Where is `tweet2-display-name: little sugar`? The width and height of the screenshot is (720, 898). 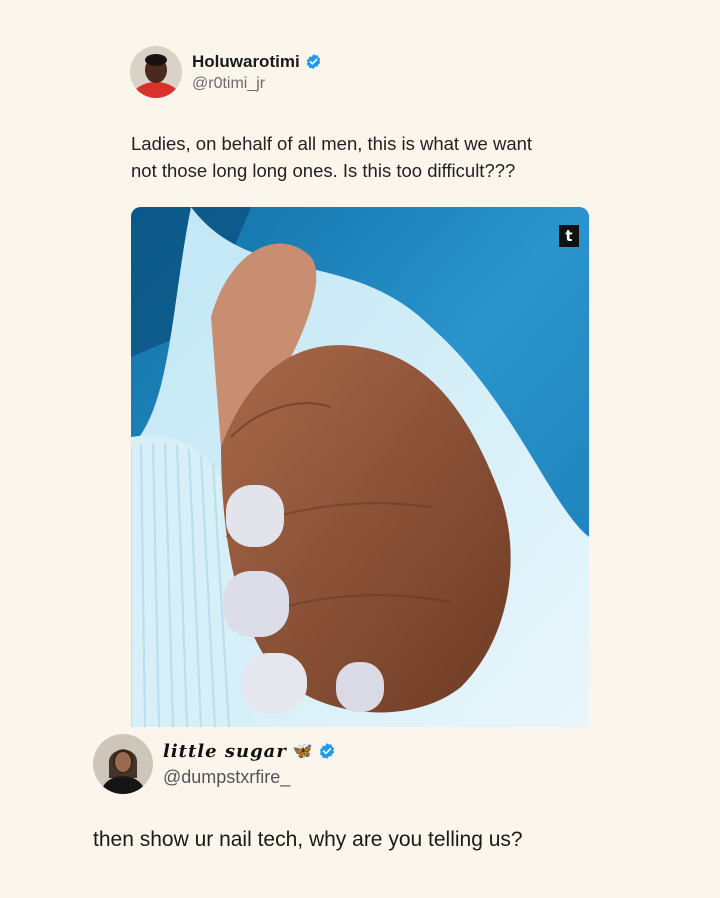 tweet2-display-name: little sugar is located at coordinates (225, 751).